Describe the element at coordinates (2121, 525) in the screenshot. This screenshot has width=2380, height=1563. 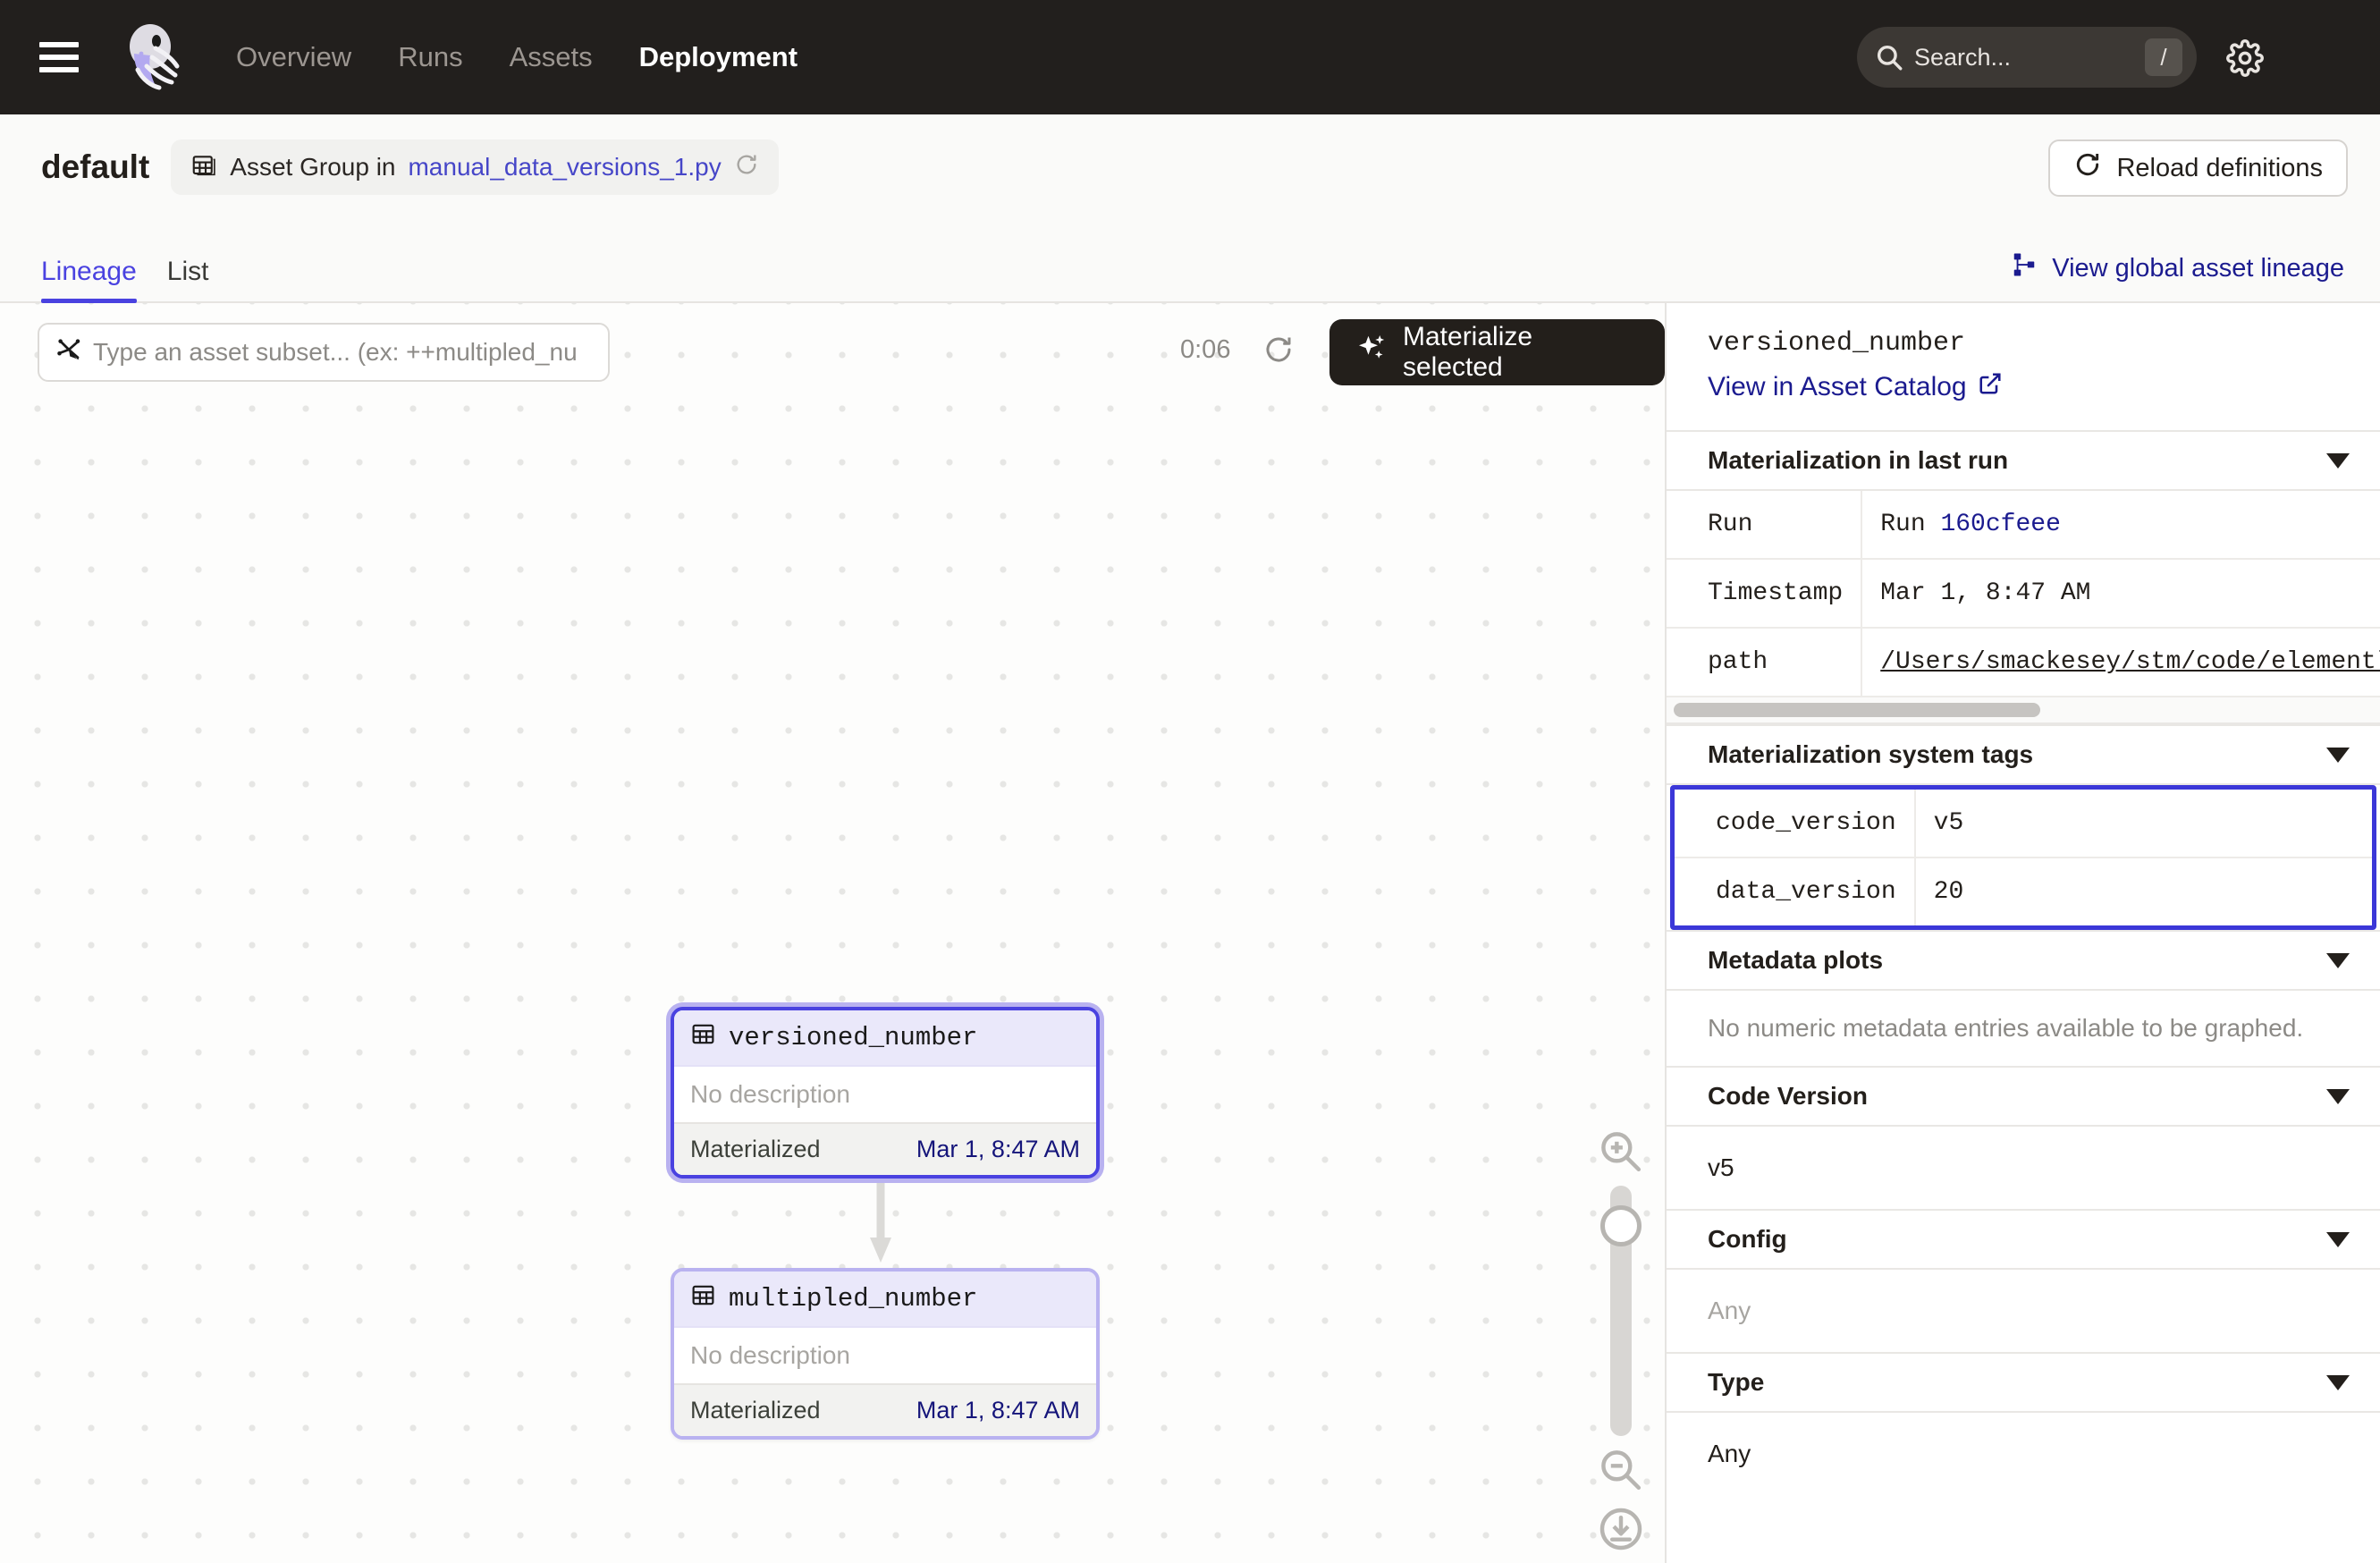
I see `row-value: Run 160cfeee` at that location.